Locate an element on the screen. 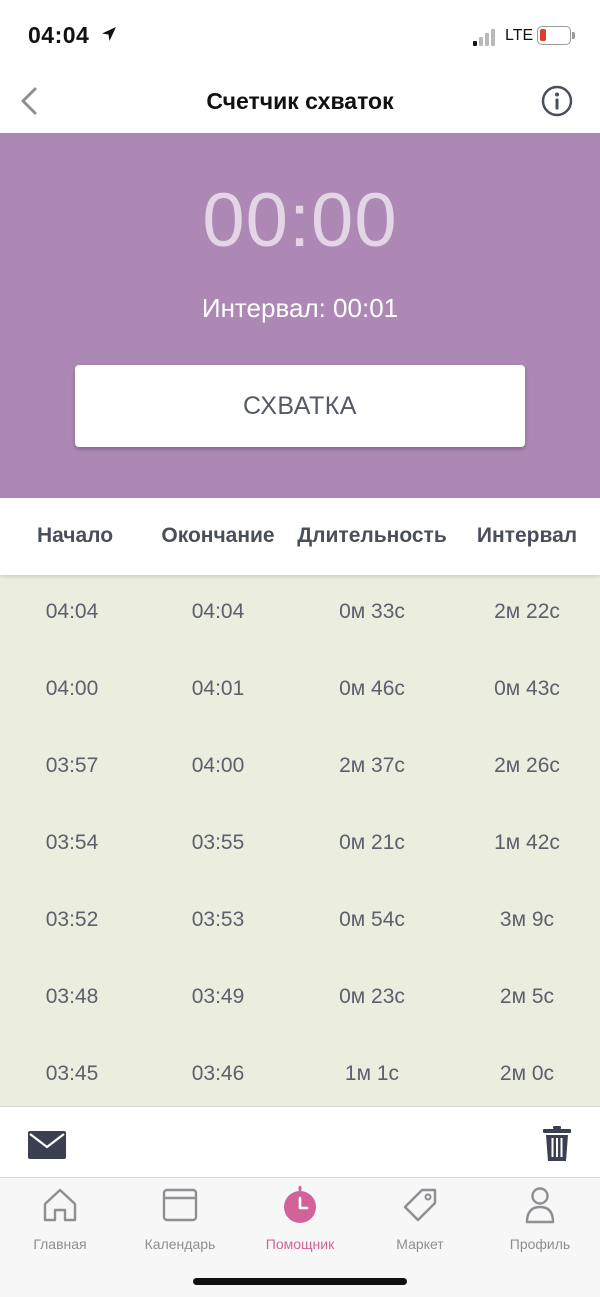  cell-interval: 1м 42с is located at coordinates (527, 842).